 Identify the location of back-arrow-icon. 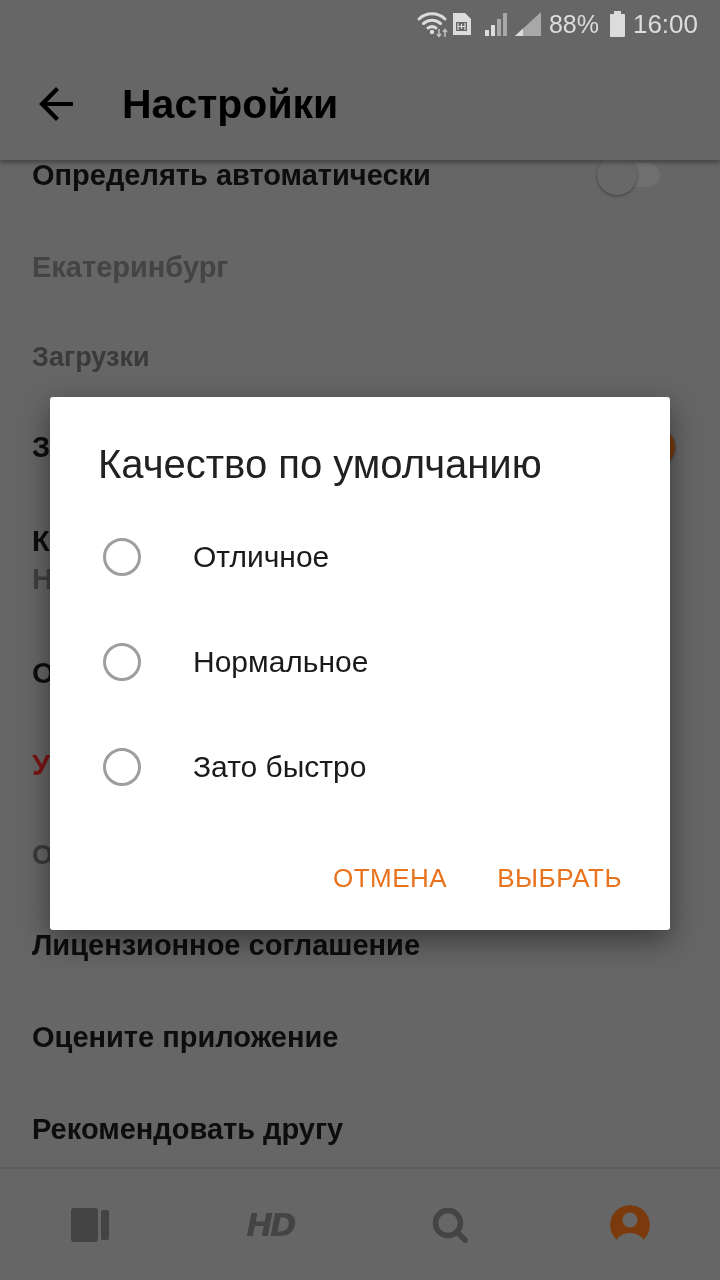
(56, 104).